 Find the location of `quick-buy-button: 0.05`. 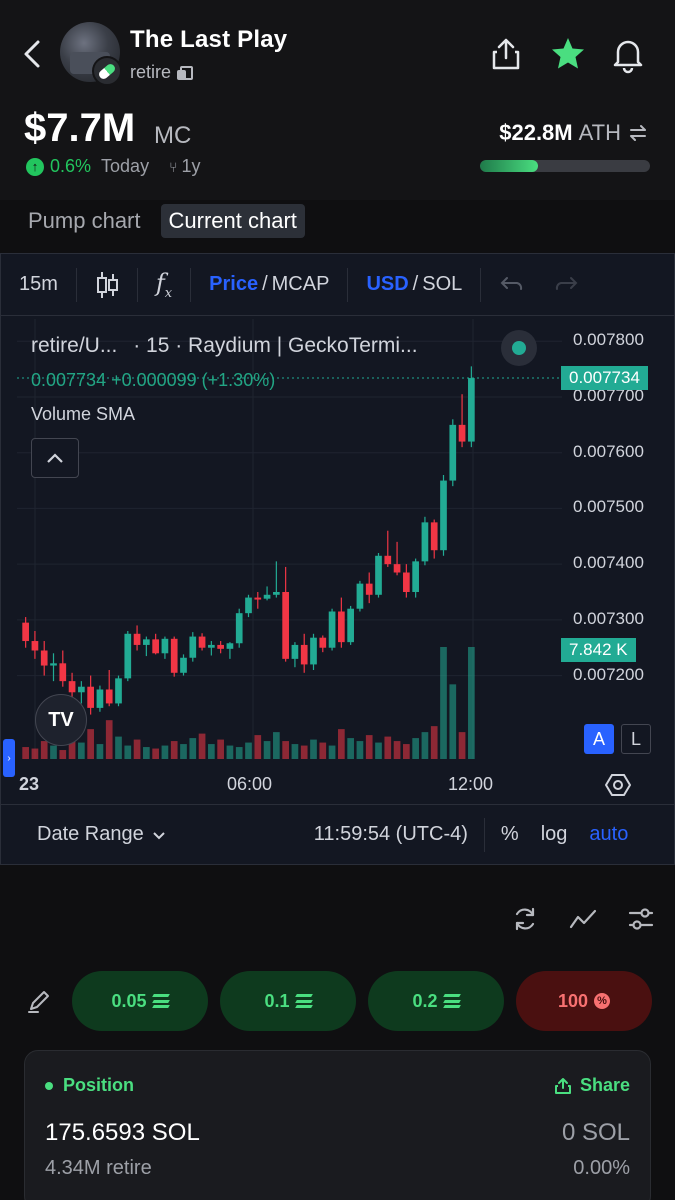

quick-buy-button: 0.05 is located at coordinates (140, 1001).